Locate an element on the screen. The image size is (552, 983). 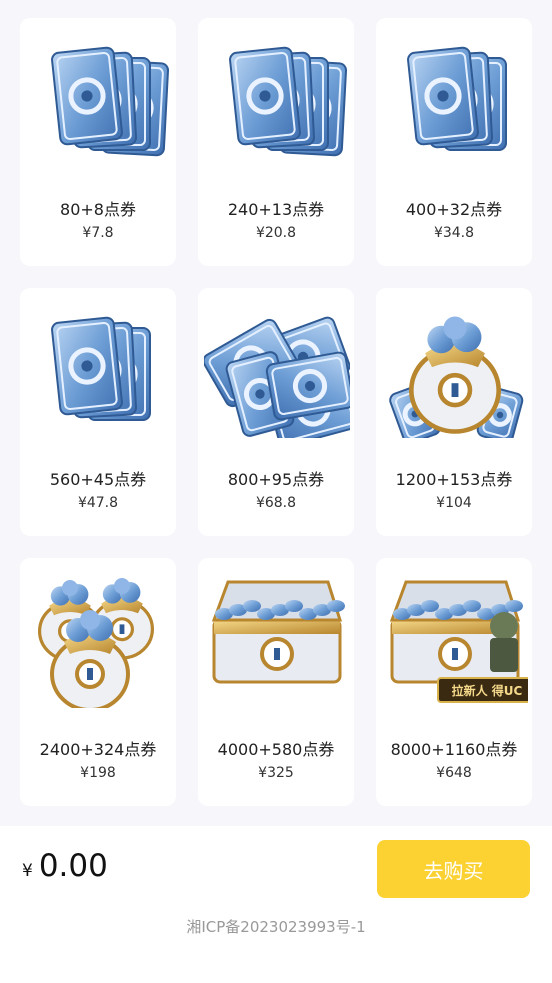
product-card: 560+45点券 ¥47.8 is located at coordinates (98, 412).